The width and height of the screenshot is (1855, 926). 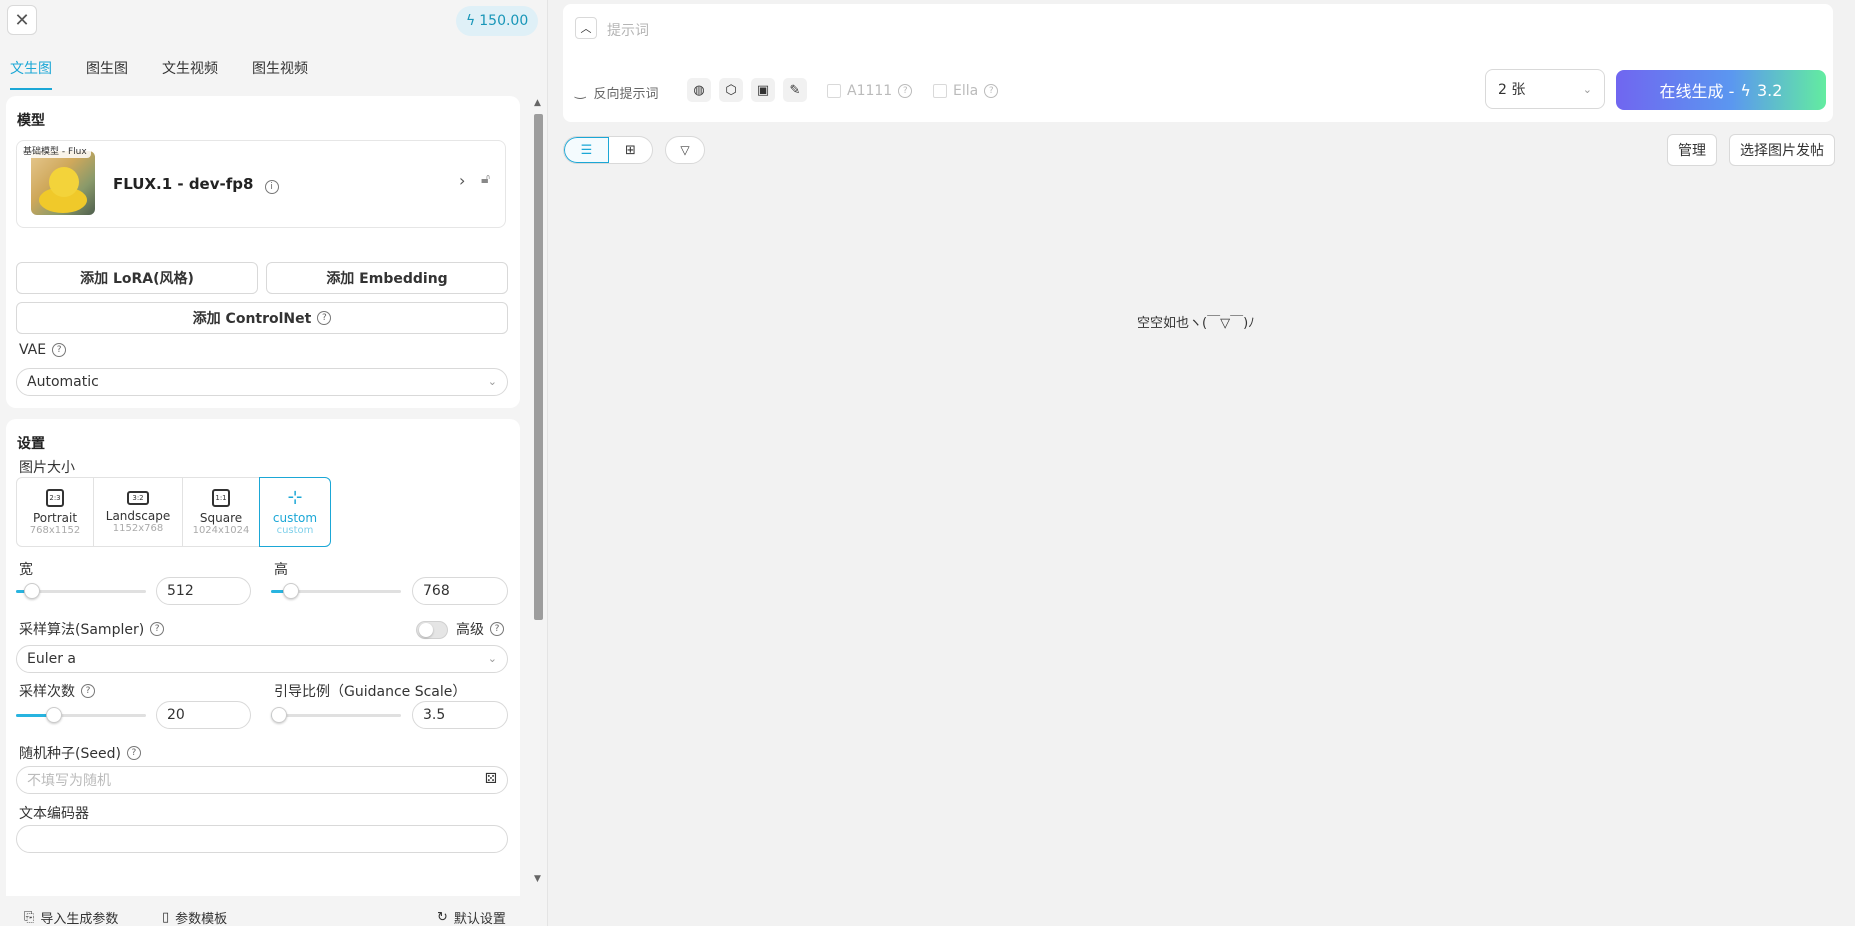 What do you see at coordinates (460, 715) in the screenshot?
I see `guidance-input: 3.5` at bounding box center [460, 715].